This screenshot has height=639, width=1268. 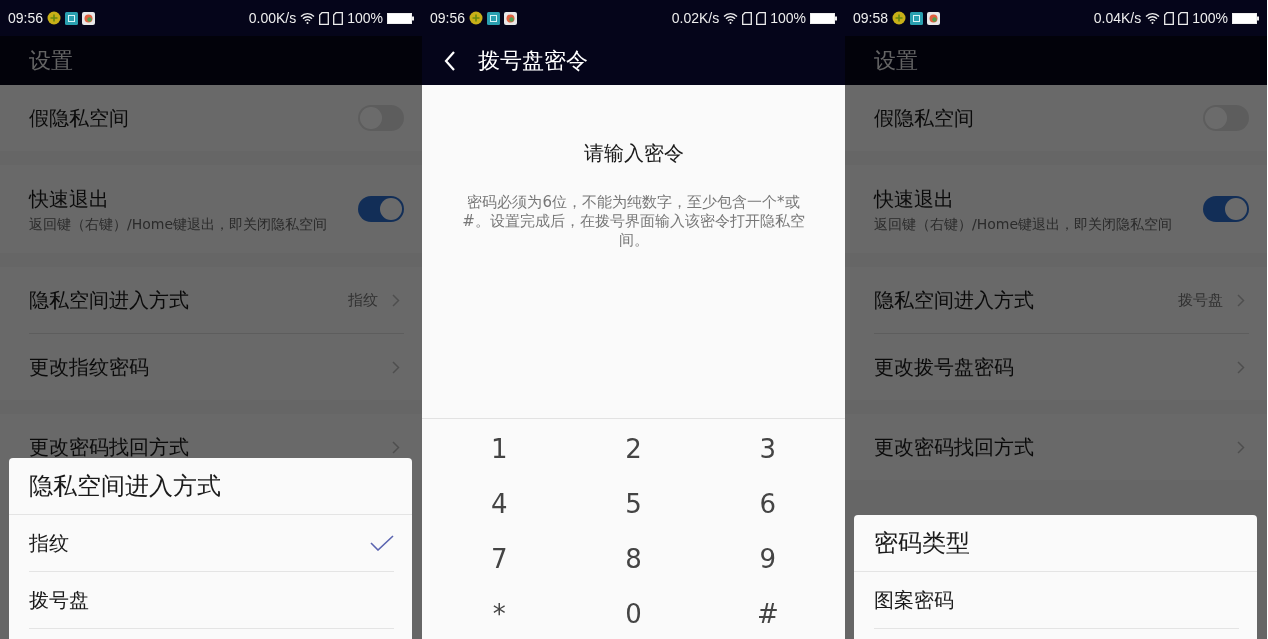 What do you see at coordinates (211, 543) in the screenshot?
I see `dialog-option: 指纹` at bounding box center [211, 543].